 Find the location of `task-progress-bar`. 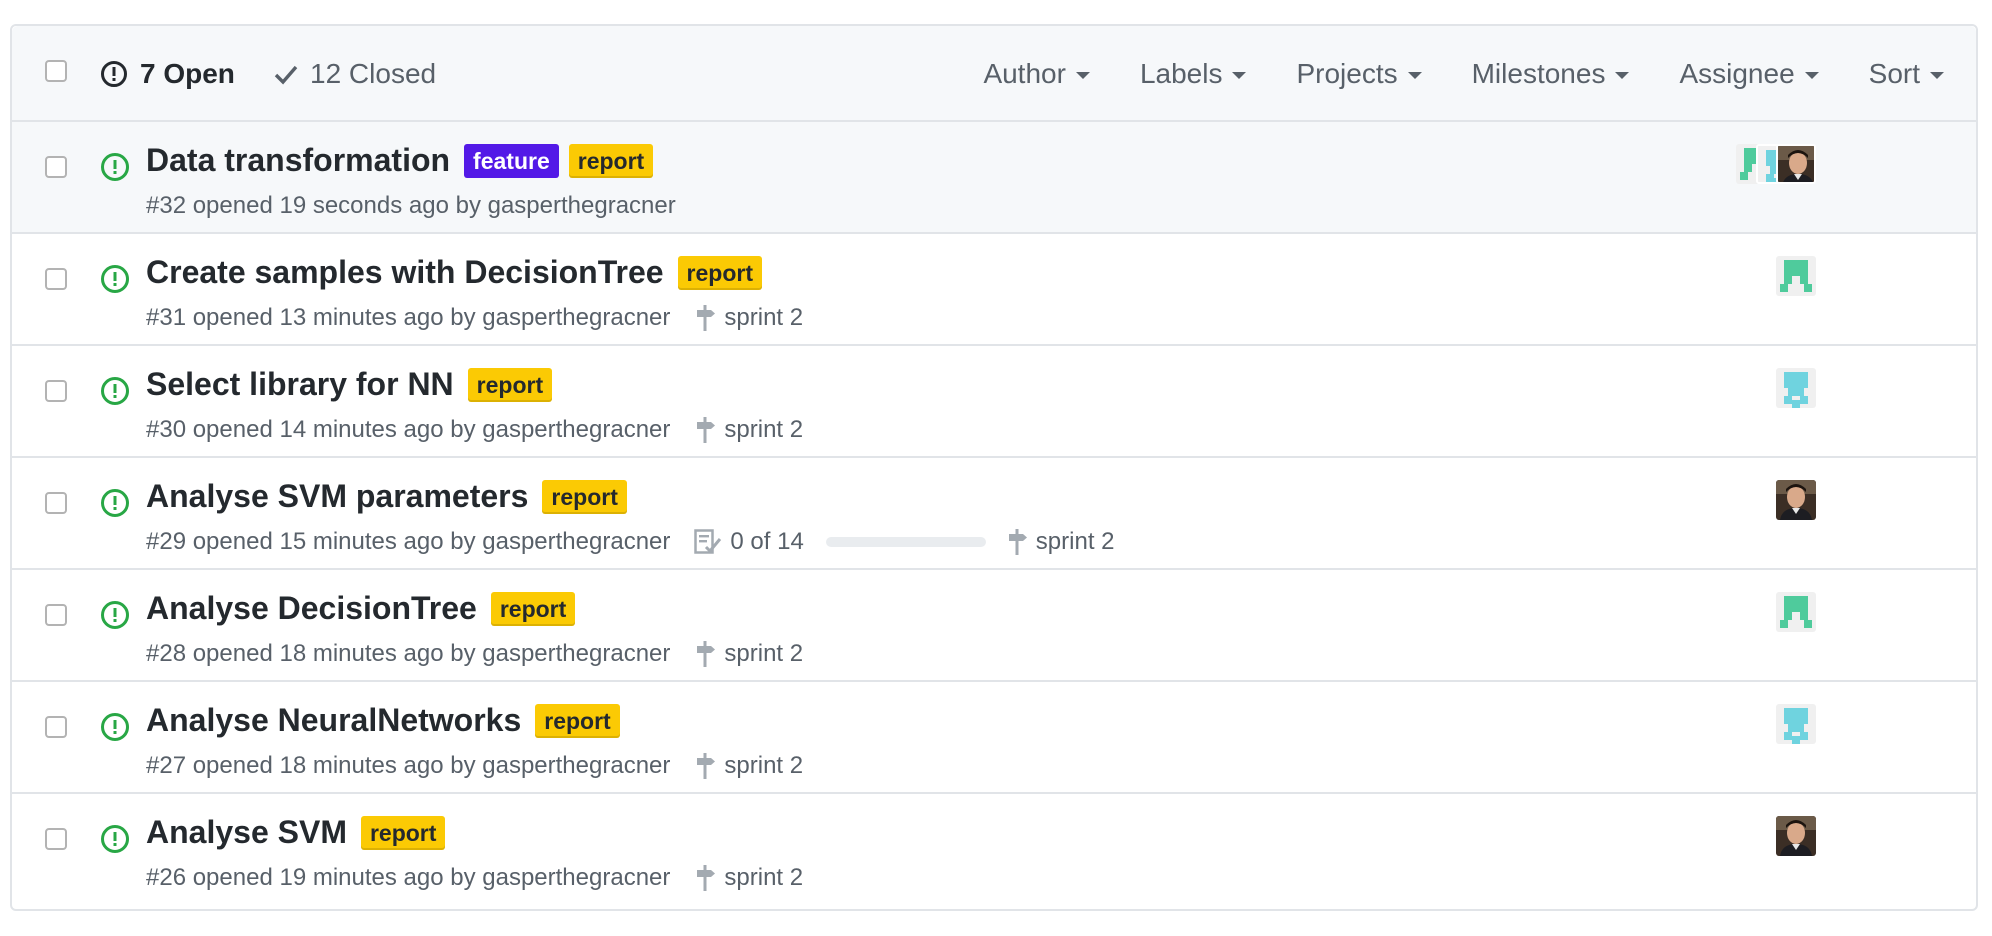

task-progress-bar is located at coordinates (905, 542).